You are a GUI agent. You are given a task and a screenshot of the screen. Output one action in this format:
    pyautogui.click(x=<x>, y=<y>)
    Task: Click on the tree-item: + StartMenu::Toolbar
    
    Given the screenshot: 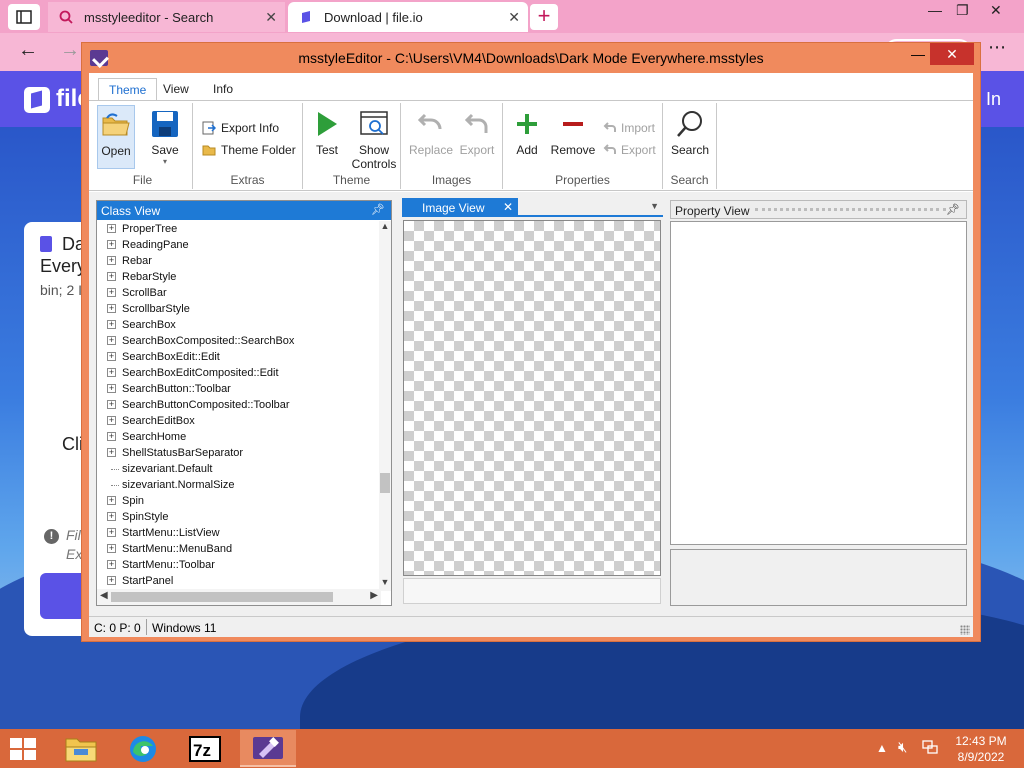 What is the action you would take?
    pyautogui.click(x=239, y=565)
    